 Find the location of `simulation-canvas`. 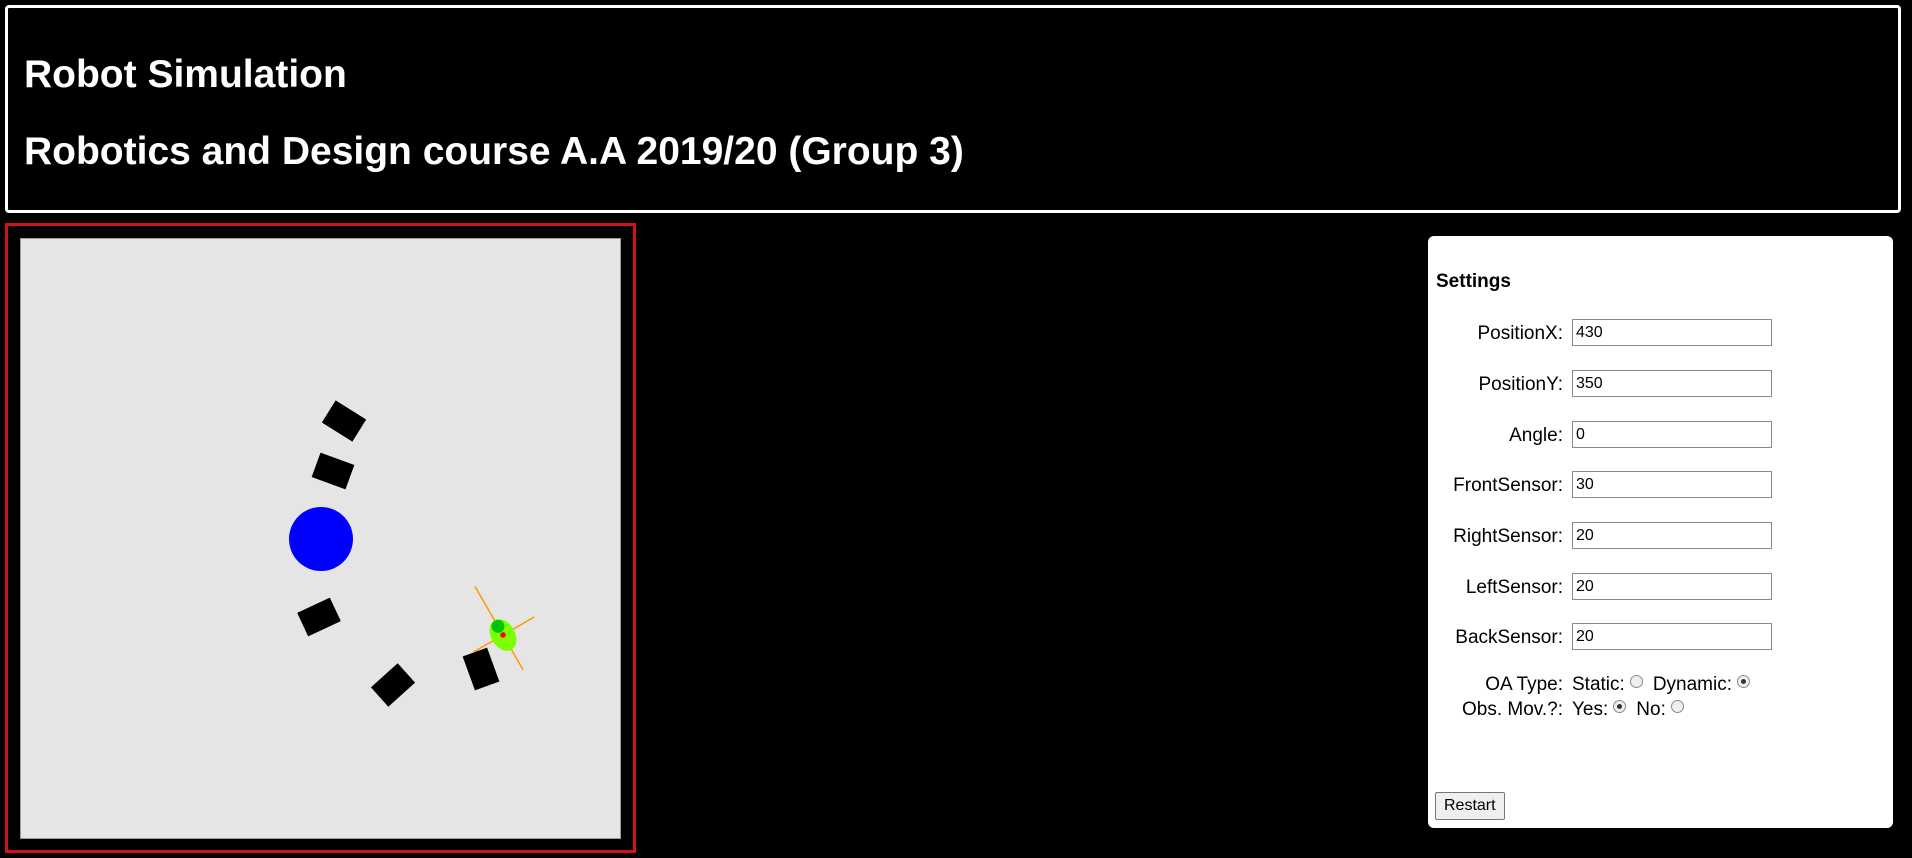

simulation-canvas is located at coordinates (422, 553).